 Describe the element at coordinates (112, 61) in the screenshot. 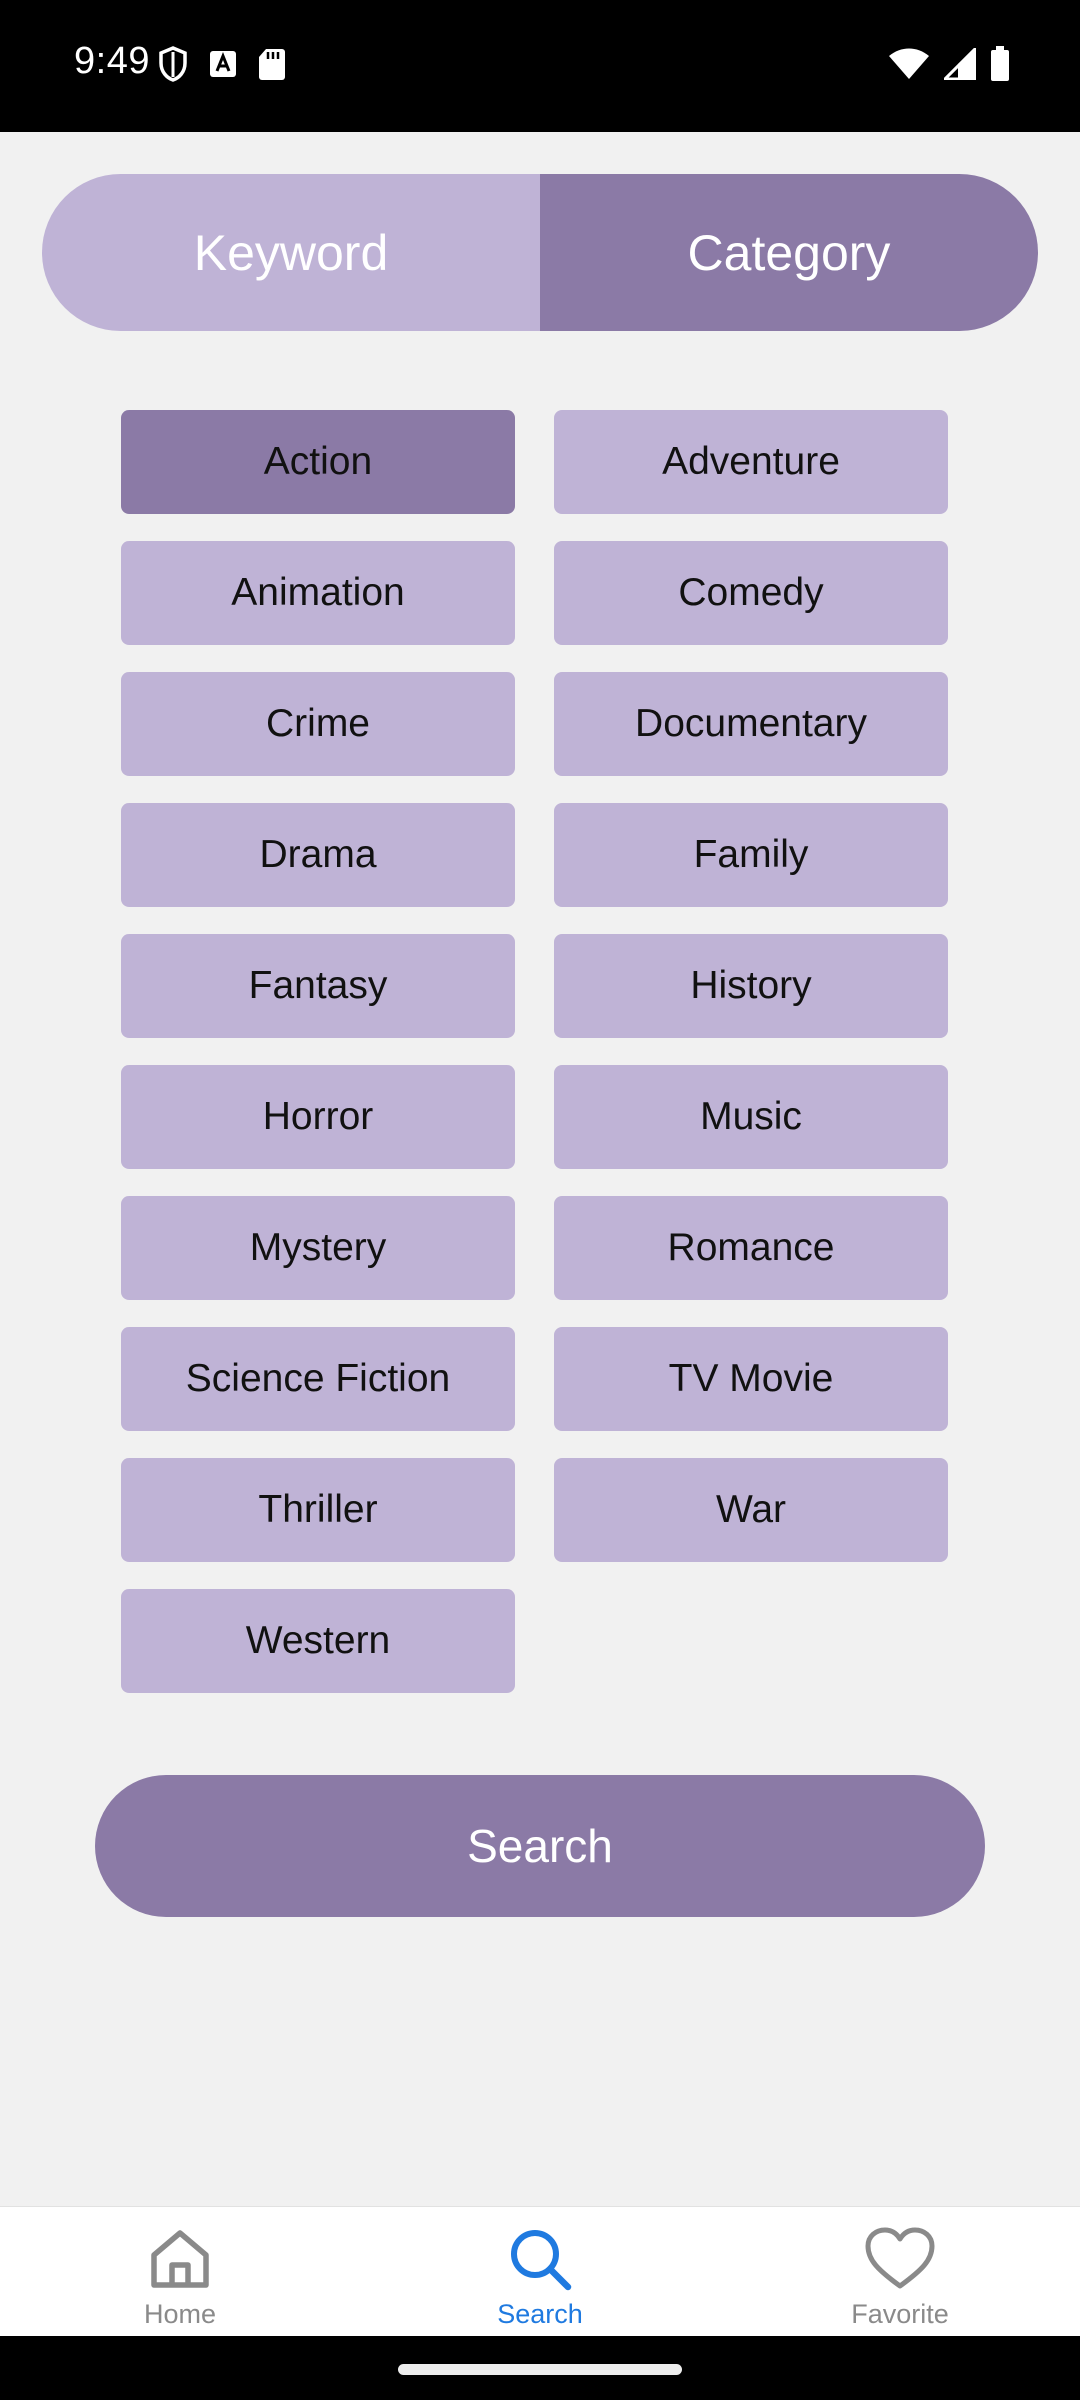

I see `status-time: 9:49` at that location.